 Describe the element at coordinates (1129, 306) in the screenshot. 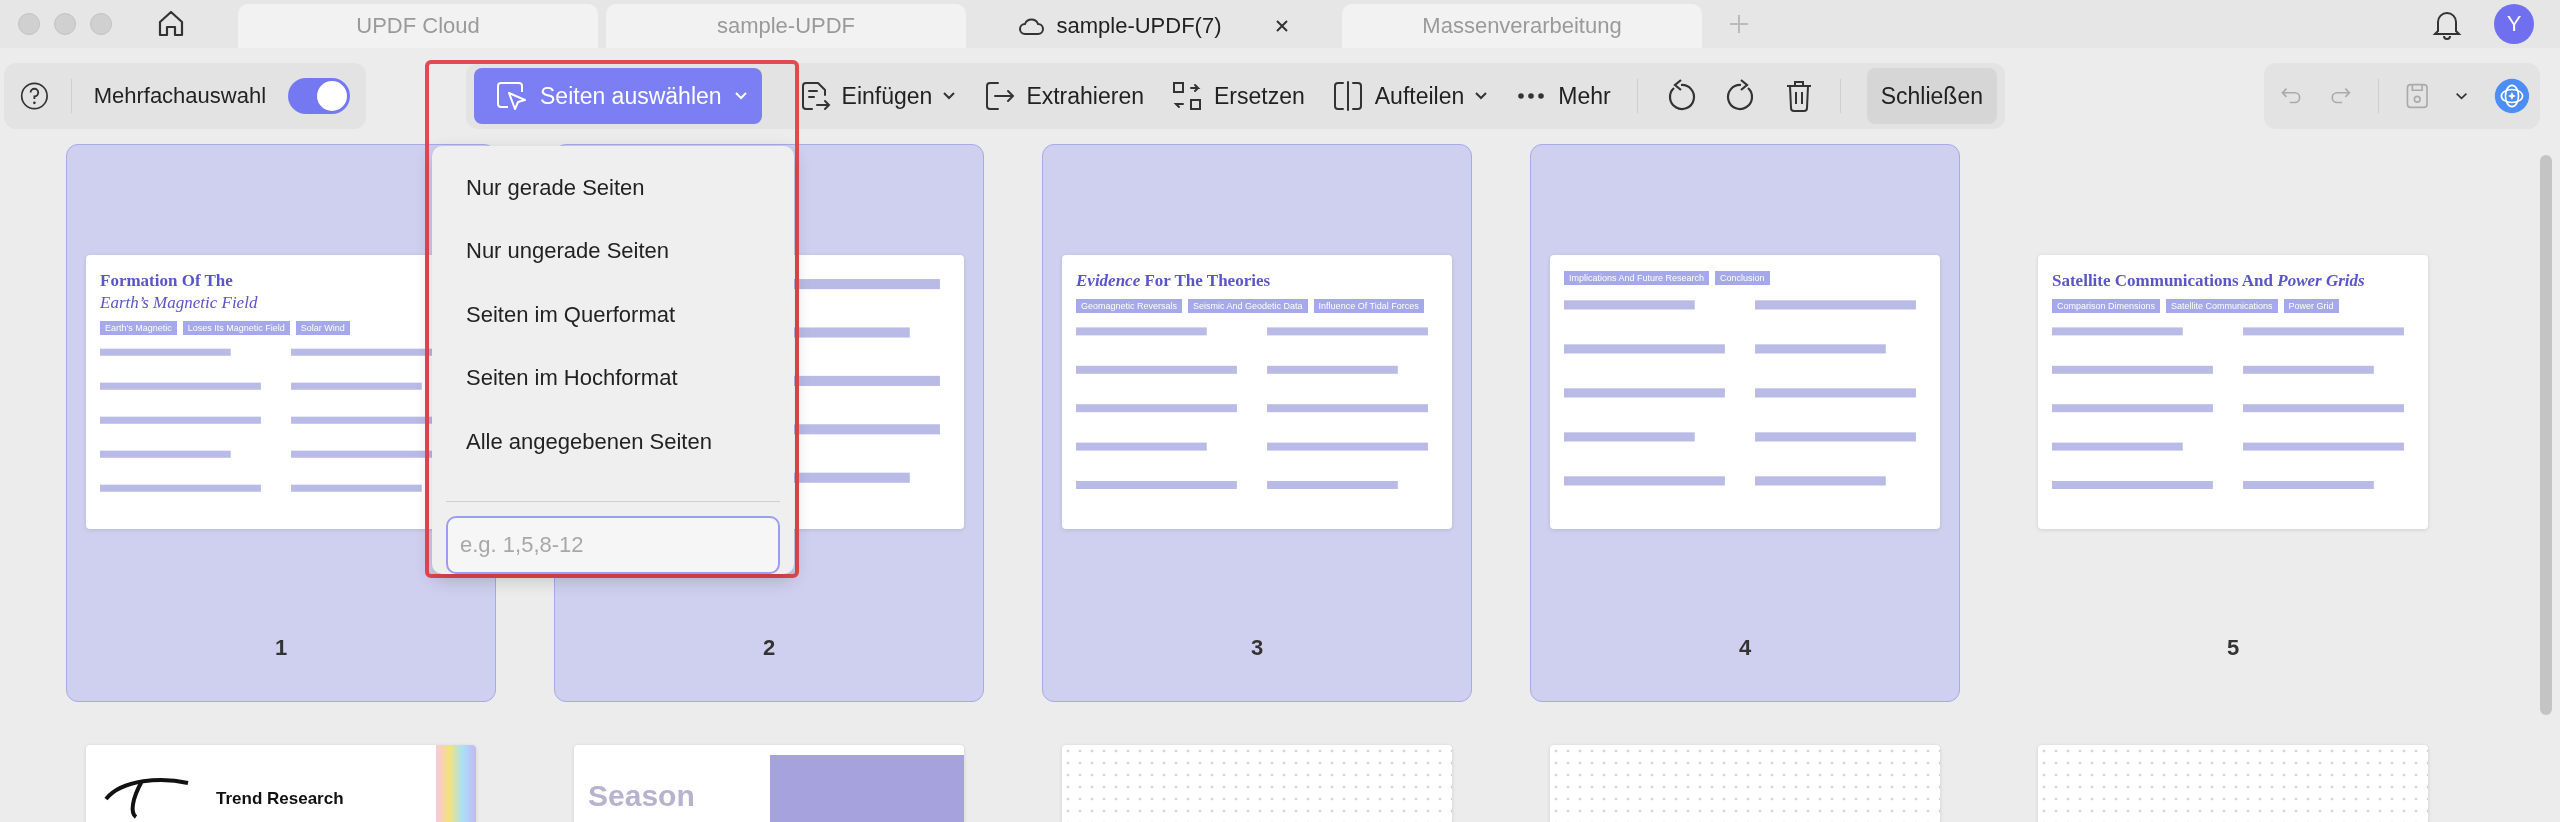

I see `section-label: Geomagnetic Reversals` at that location.